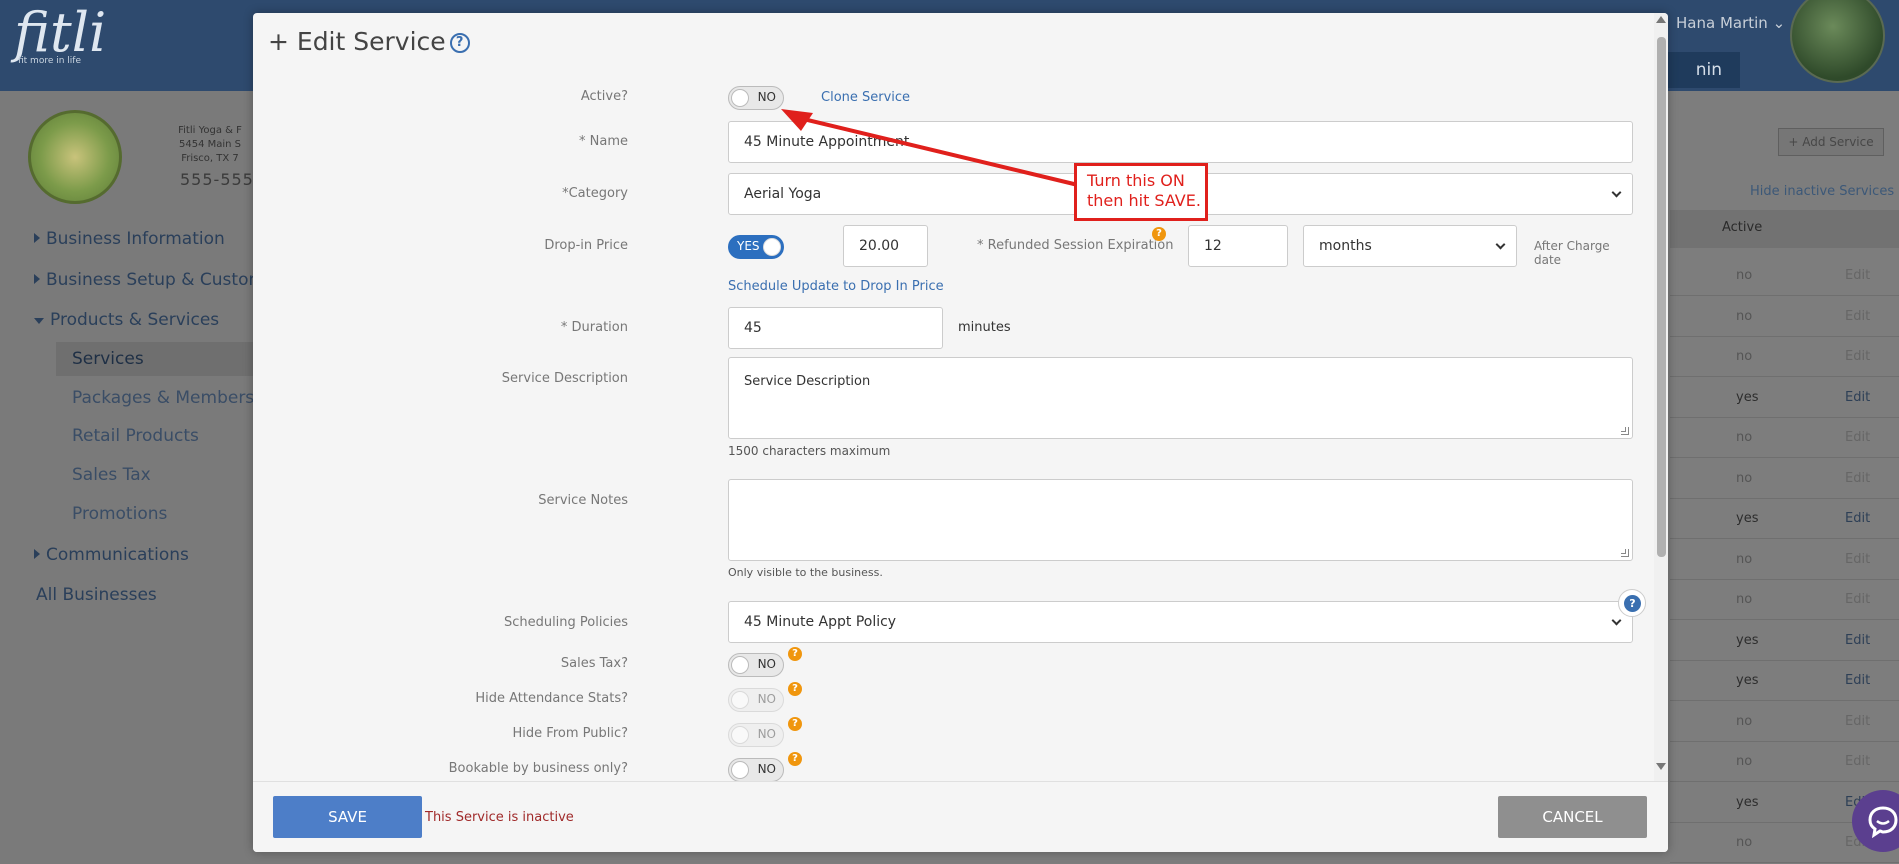 This screenshot has width=1899, height=864. I want to click on dropin-price-toggle: YES, so click(756, 247).